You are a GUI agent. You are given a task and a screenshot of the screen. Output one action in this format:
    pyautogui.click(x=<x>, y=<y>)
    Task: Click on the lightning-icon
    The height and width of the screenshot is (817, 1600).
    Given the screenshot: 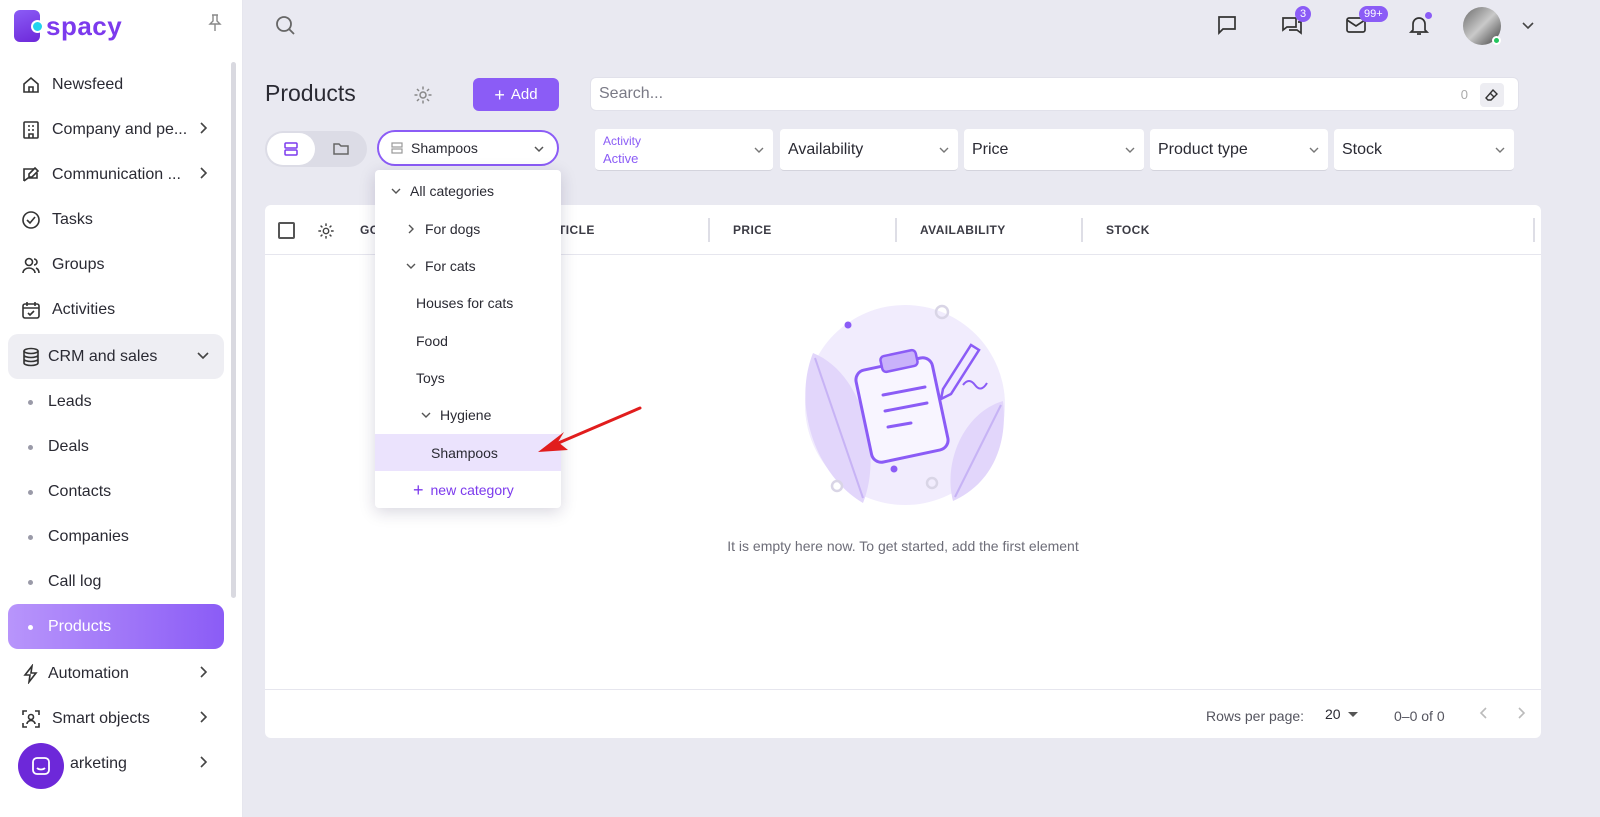 What is the action you would take?
    pyautogui.click(x=31, y=674)
    